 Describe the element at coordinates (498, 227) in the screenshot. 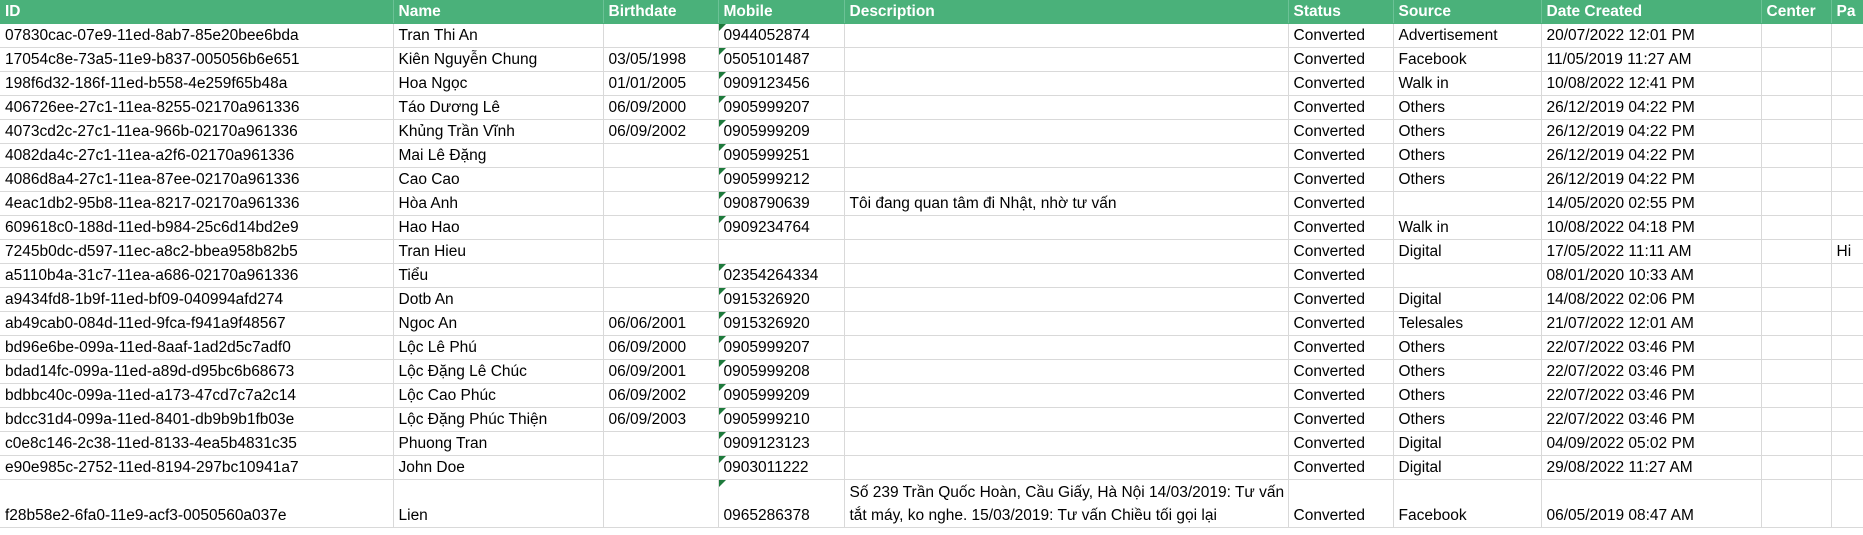

I see `cell-name: Hao Hao` at that location.